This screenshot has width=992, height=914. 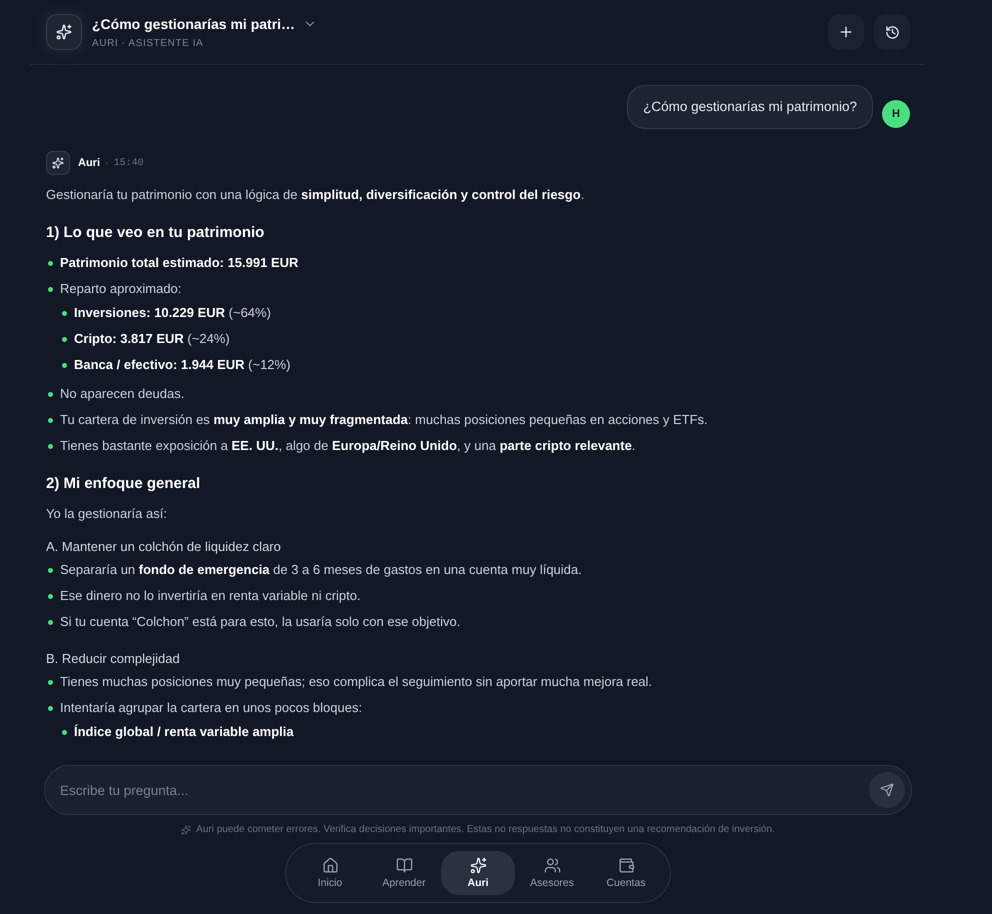 What do you see at coordinates (64, 32) in the screenshot?
I see `assistant-logo-icon` at bounding box center [64, 32].